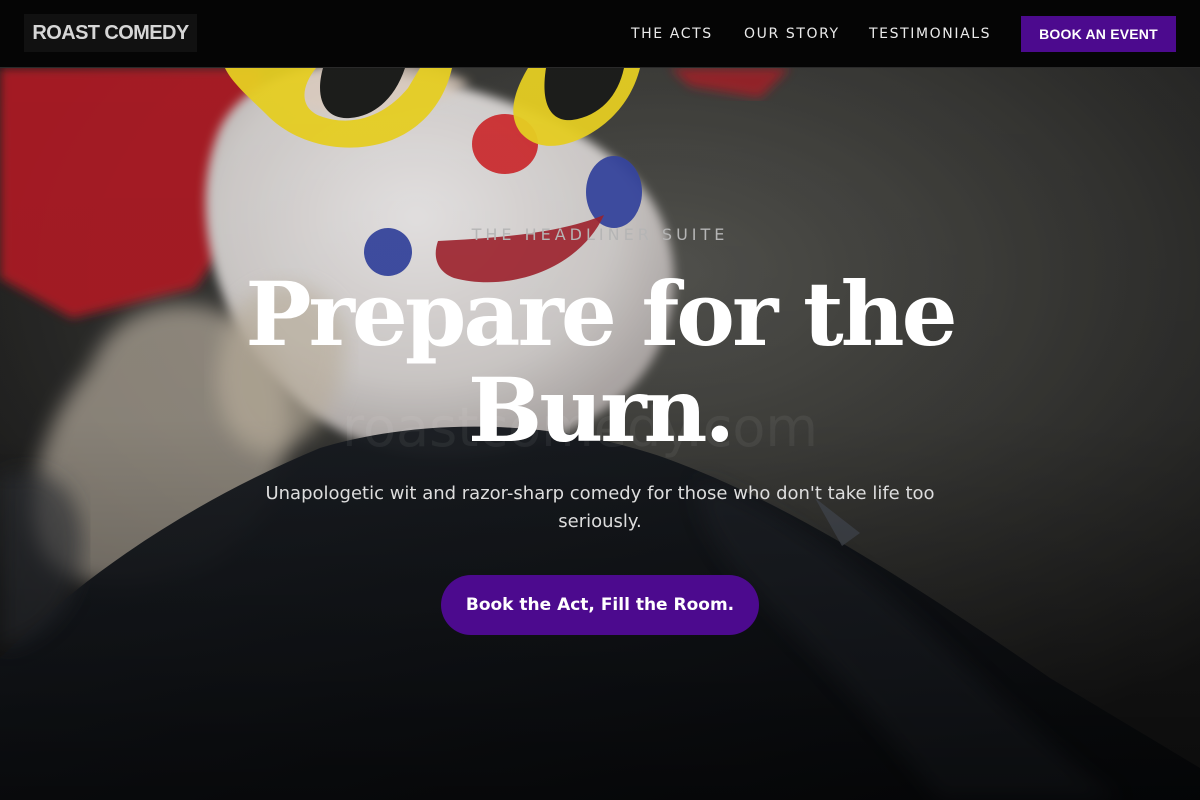  Describe the element at coordinates (672, 34) in the screenshot. I see `nav-link-the-acts: THE ACTS` at that location.